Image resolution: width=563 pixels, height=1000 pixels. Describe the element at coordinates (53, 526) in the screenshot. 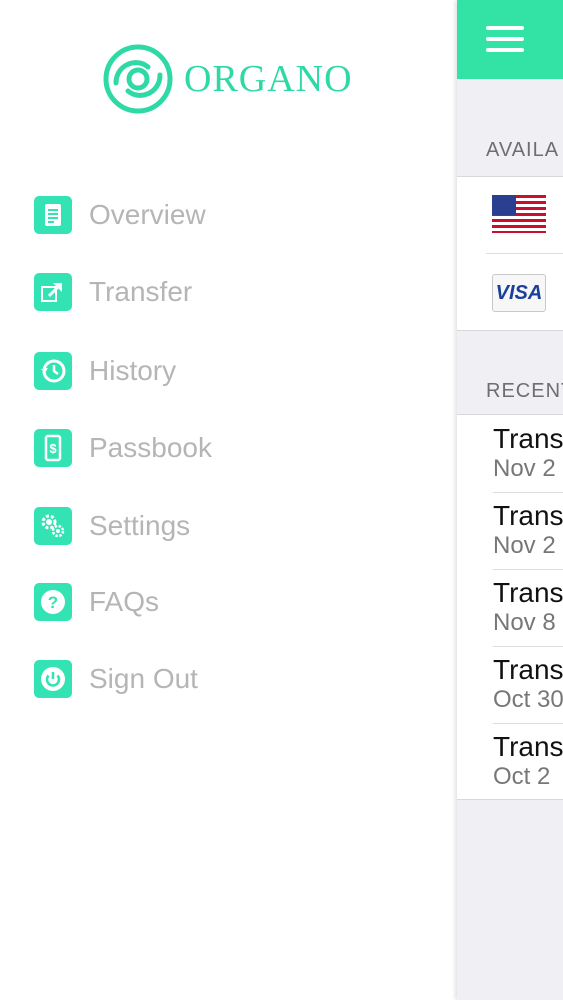

I see `gear-icon` at that location.